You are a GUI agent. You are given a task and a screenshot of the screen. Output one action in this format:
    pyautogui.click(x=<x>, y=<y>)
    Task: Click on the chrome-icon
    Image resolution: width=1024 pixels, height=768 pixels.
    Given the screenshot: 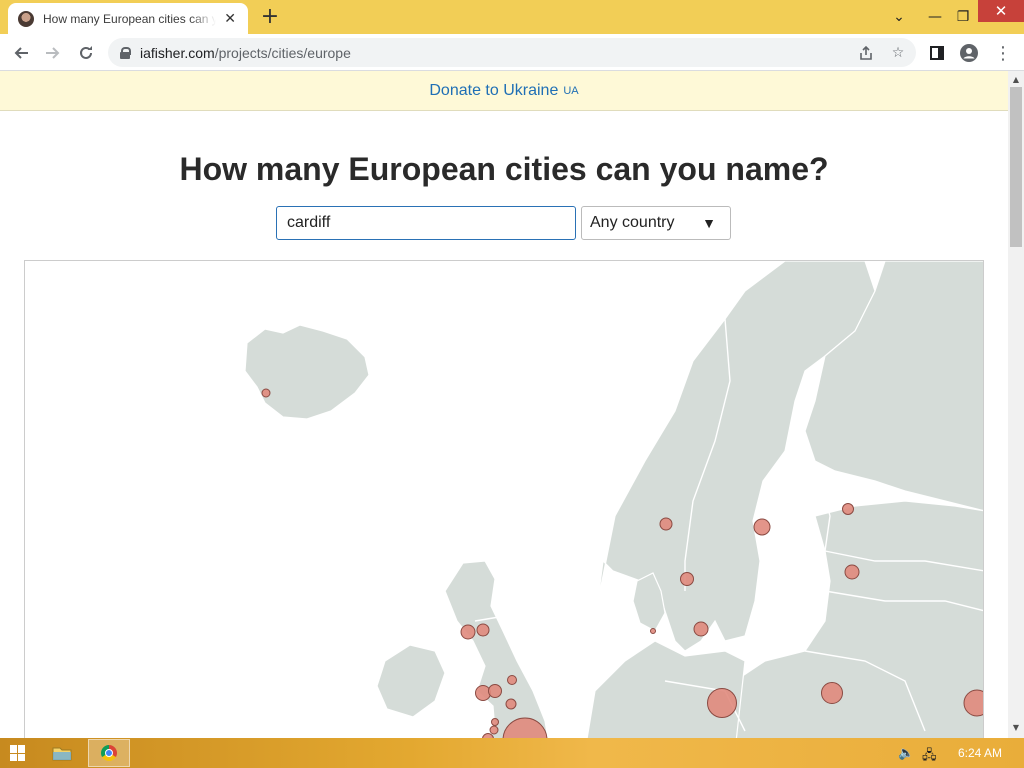 What is the action you would take?
    pyautogui.click(x=109, y=753)
    